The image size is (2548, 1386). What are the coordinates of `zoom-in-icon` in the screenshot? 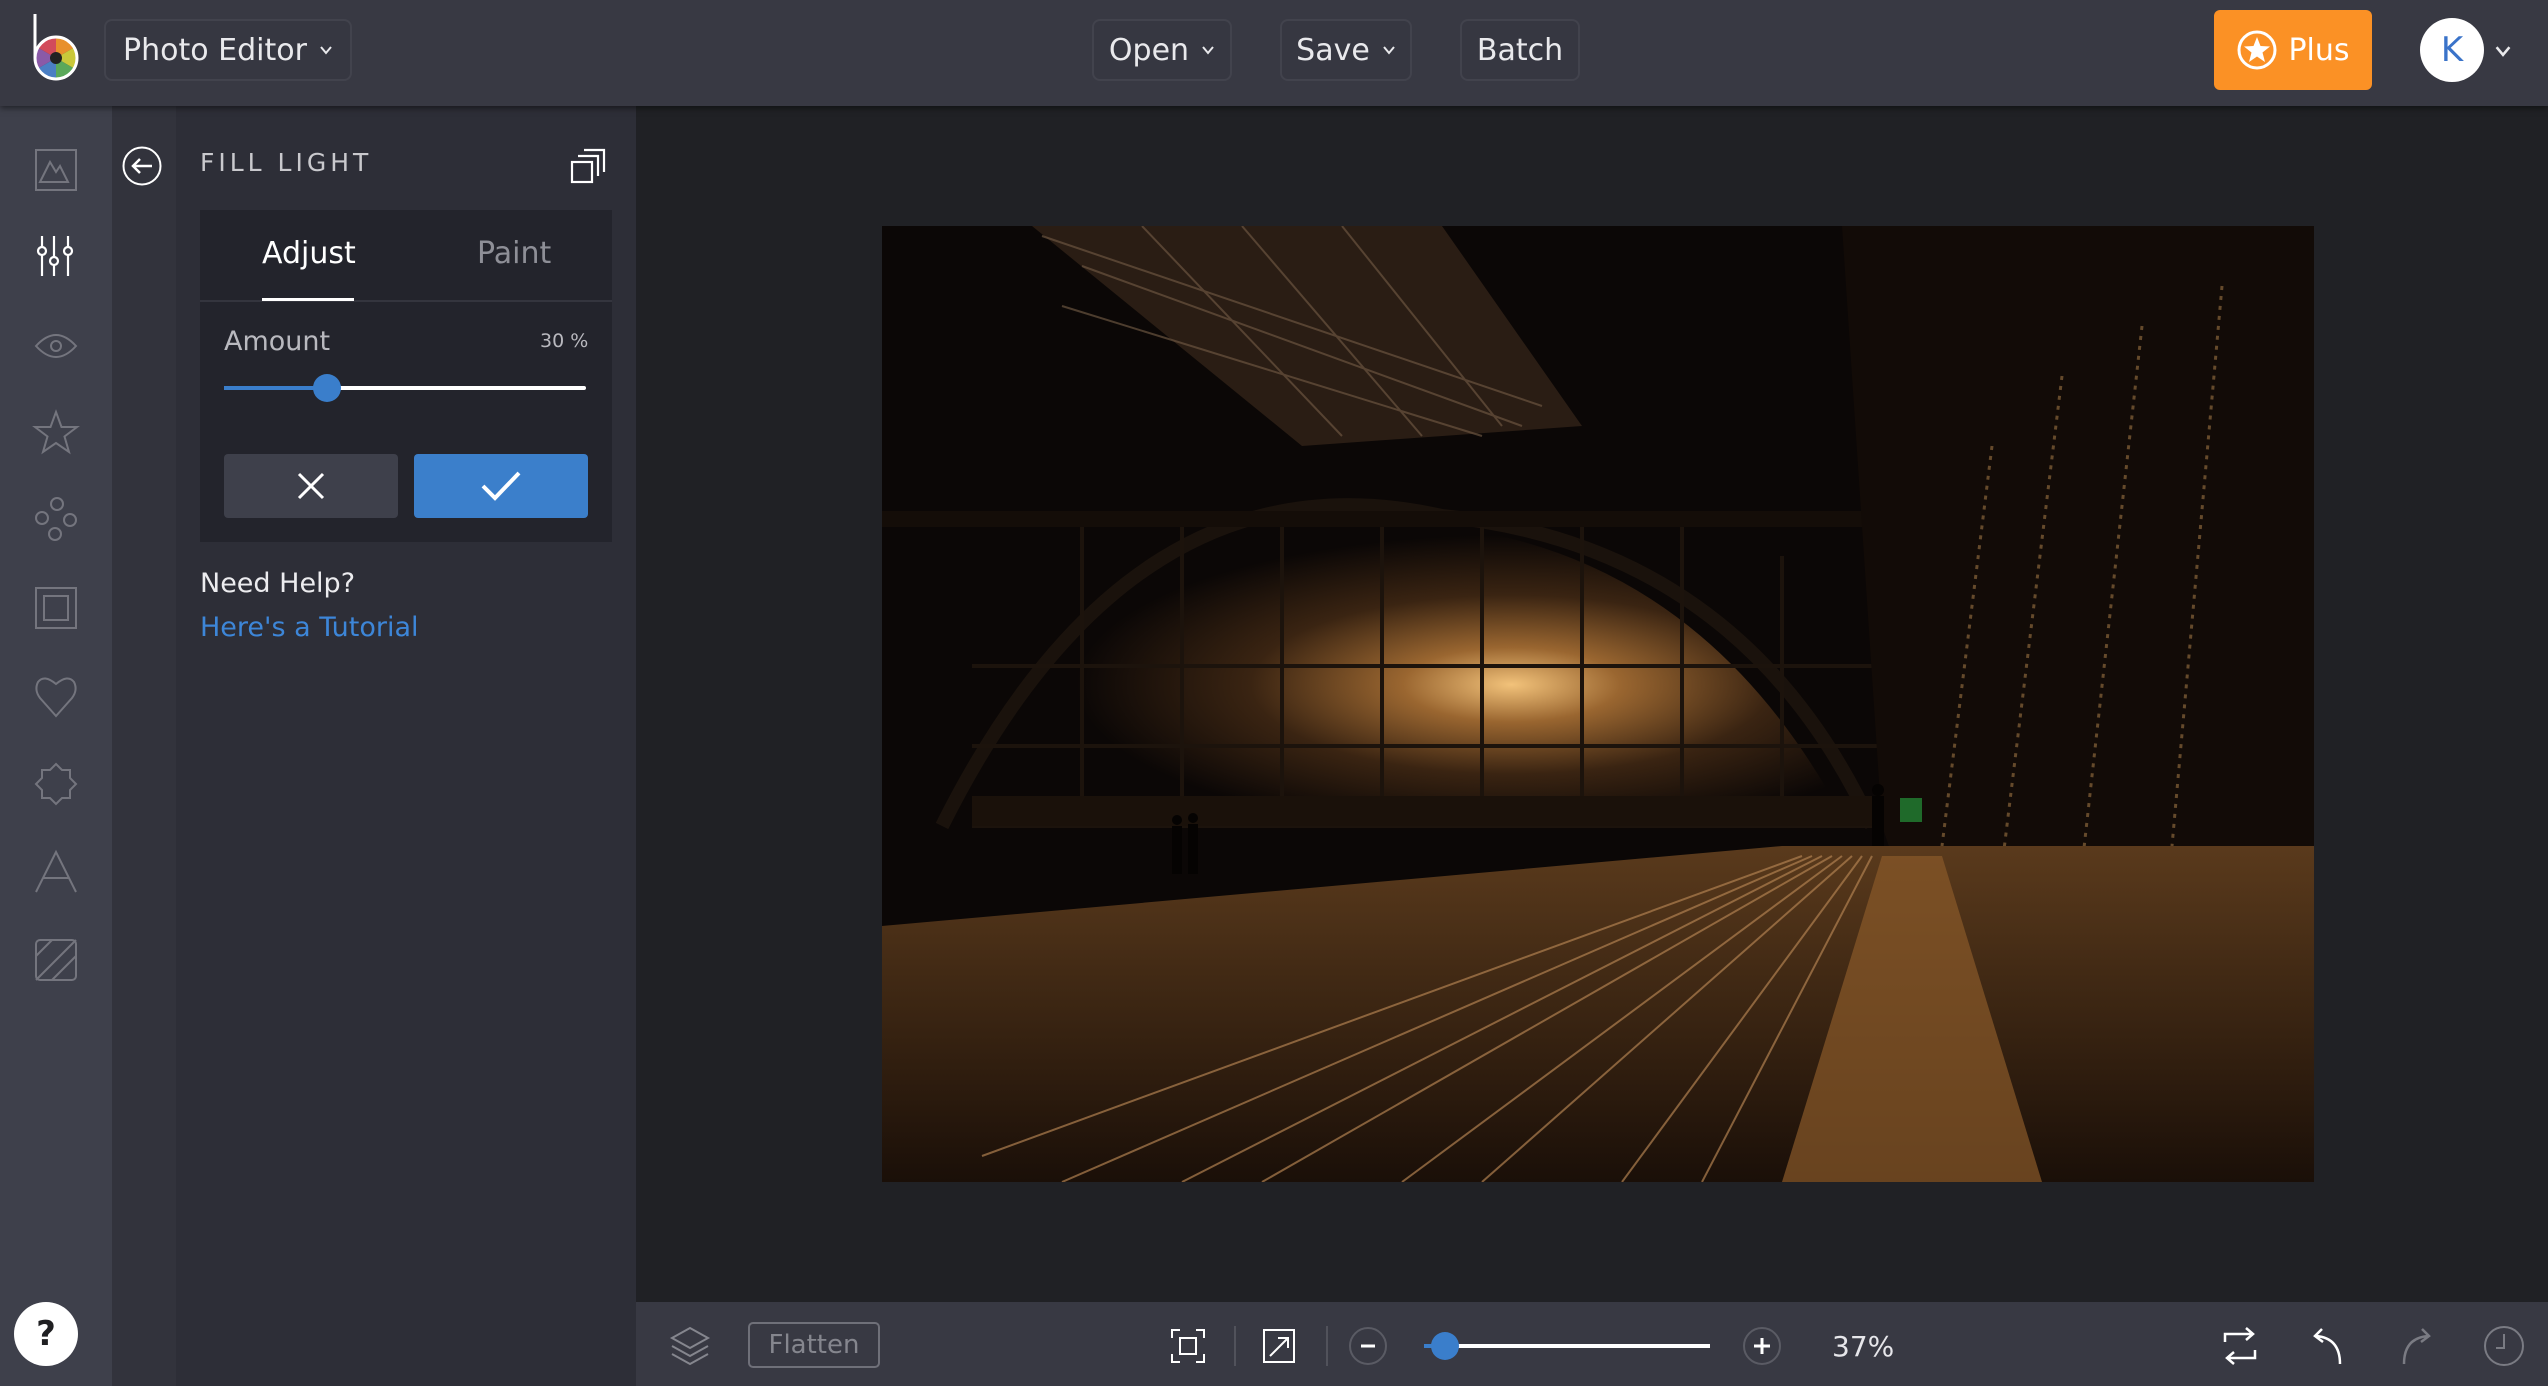 It's located at (1762, 1346).